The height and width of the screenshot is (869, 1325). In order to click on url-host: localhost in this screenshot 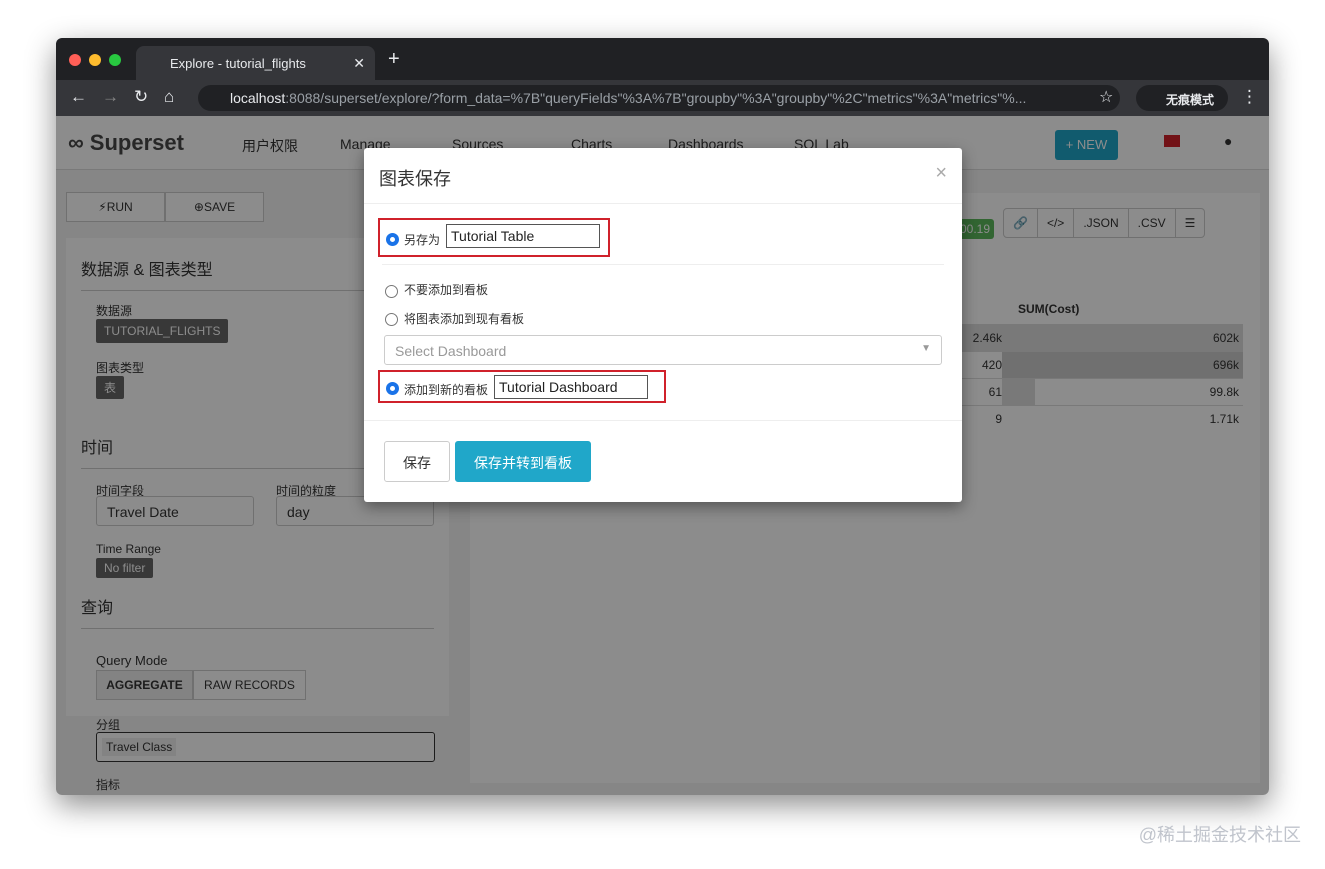, I will do `click(258, 98)`.